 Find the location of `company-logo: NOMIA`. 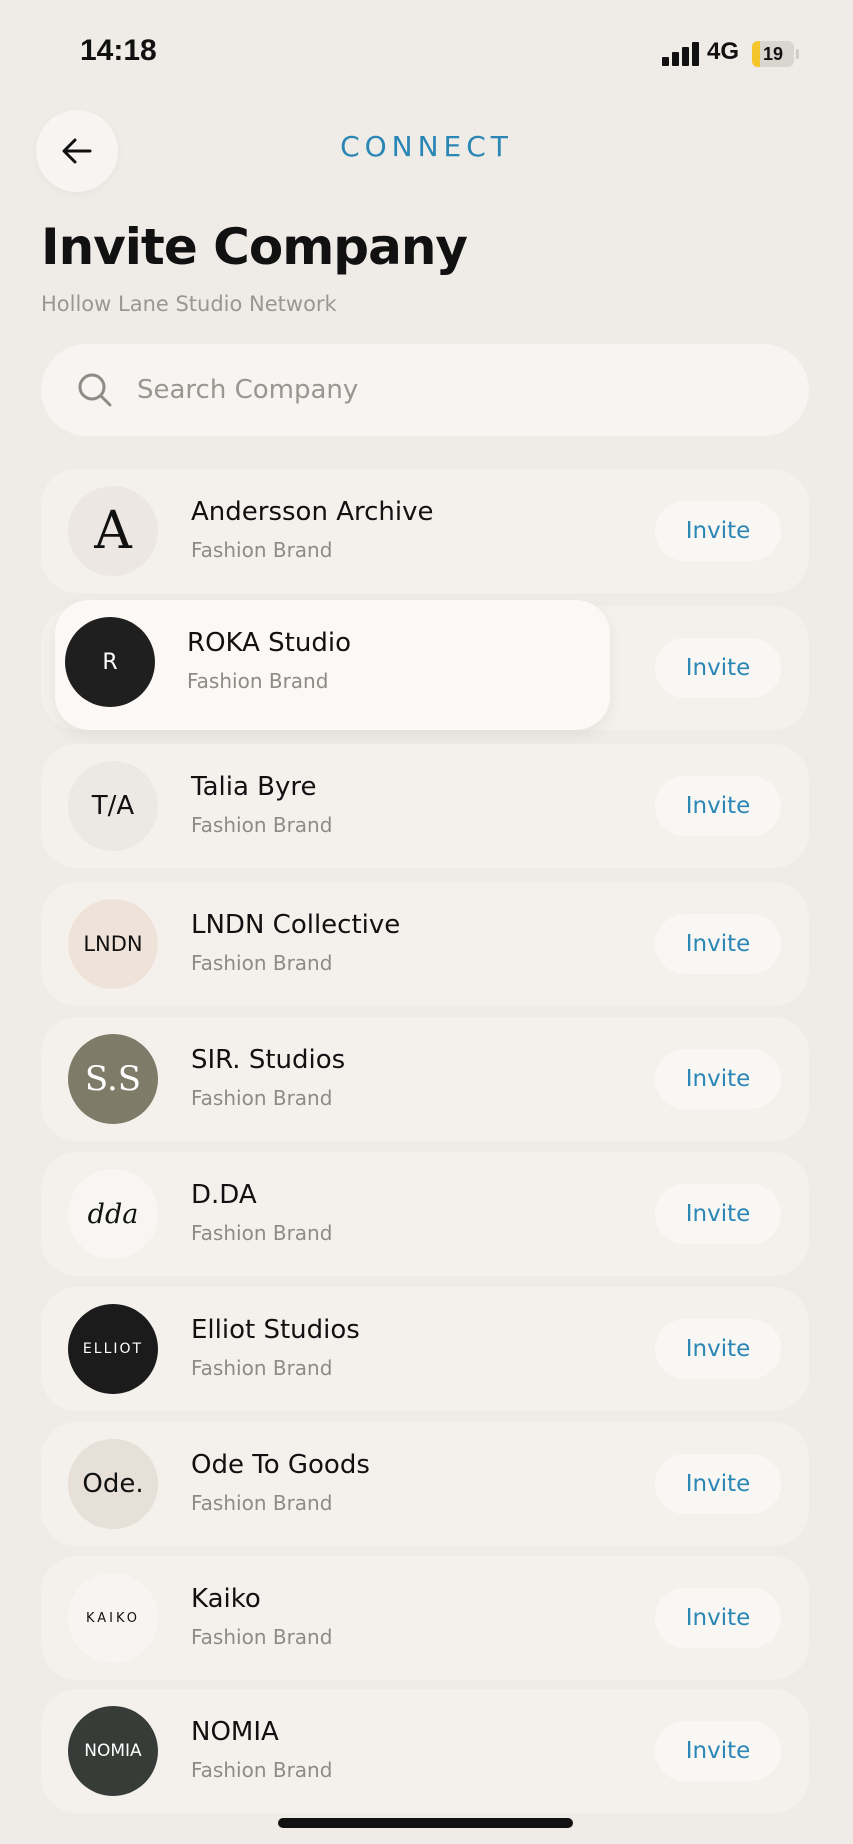

company-logo: NOMIA is located at coordinates (113, 1751).